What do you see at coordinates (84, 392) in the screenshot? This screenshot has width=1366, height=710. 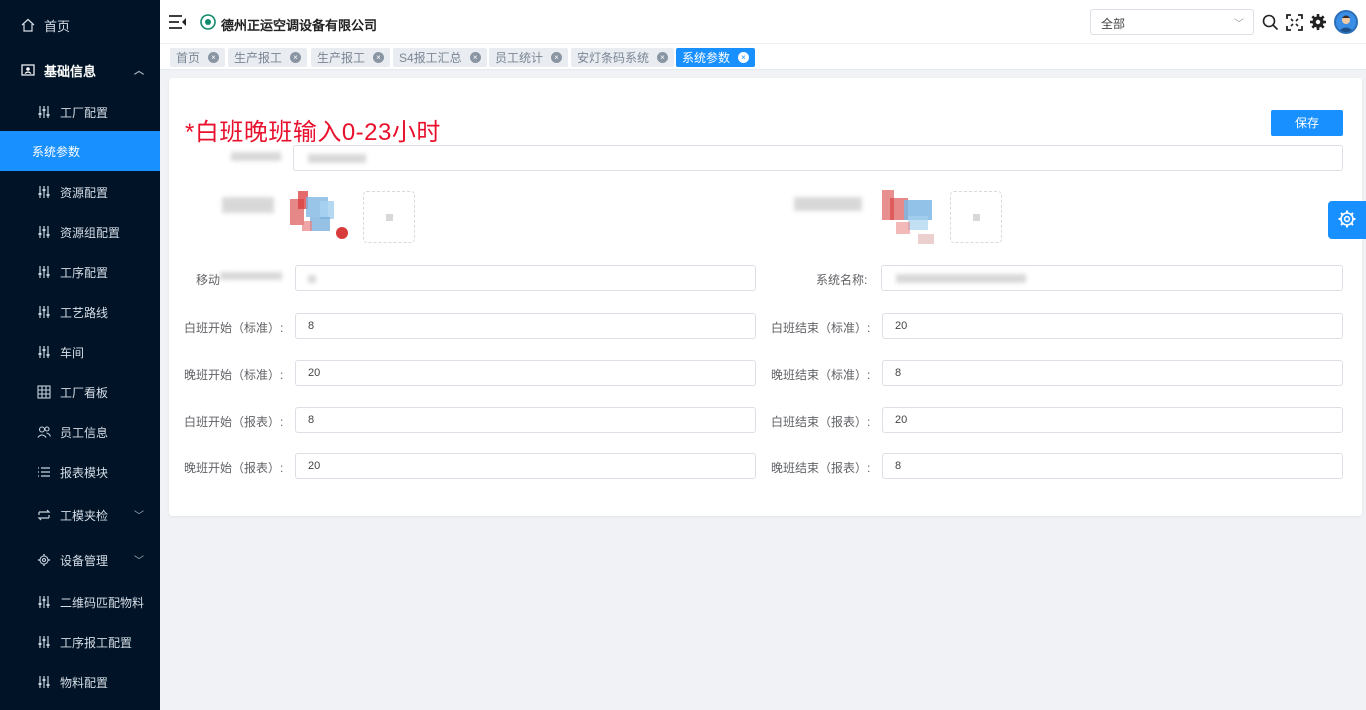 I see `sidebar-item-label: 工厂看板` at bounding box center [84, 392].